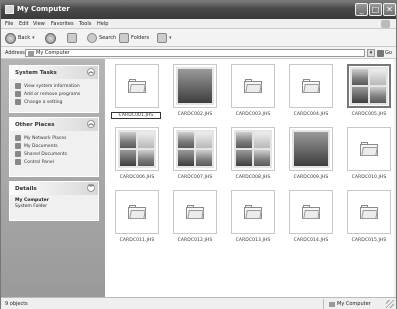 This screenshot has height=309, width=397. What do you see at coordinates (9, 24) in the screenshot?
I see `menu-file: File` at bounding box center [9, 24].